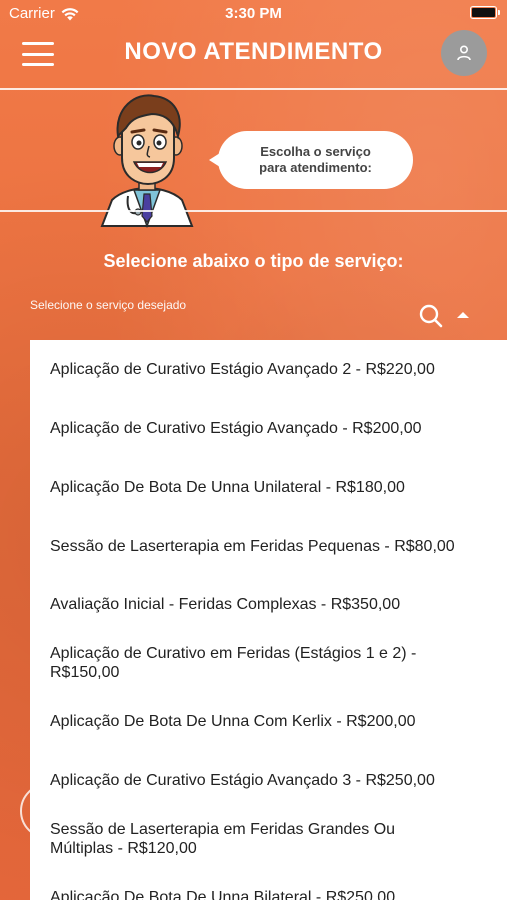 The height and width of the screenshot is (900, 507). I want to click on divider-top, so click(253, 89).